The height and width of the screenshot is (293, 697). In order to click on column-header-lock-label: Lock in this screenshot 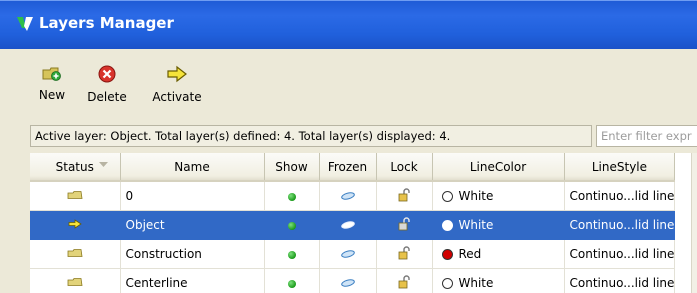, I will do `click(404, 166)`.